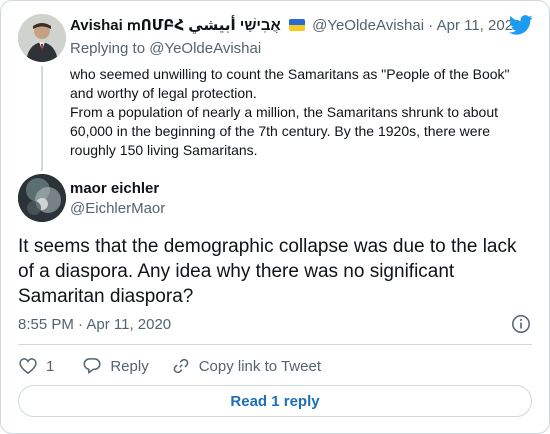 The height and width of the screenshot is (434, 550). What do you see at coordinates (42, 118) in the screenshot?
I see `thread-connector-line` at bounding box center [42, 118].